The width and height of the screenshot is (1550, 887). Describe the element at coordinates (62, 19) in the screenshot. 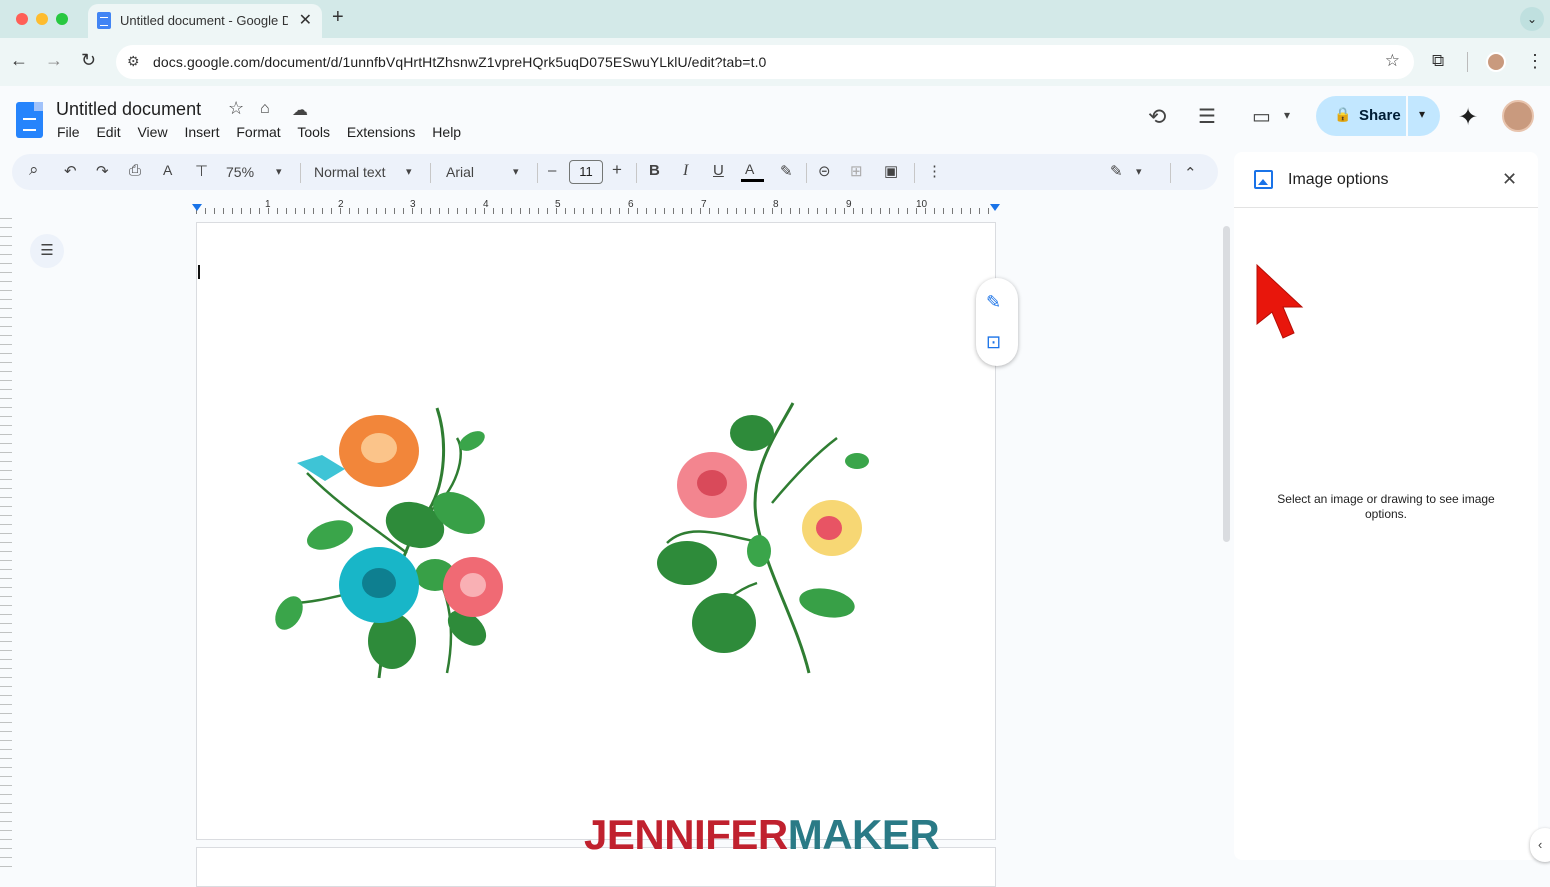

I see `window-zoom-button` at that location.